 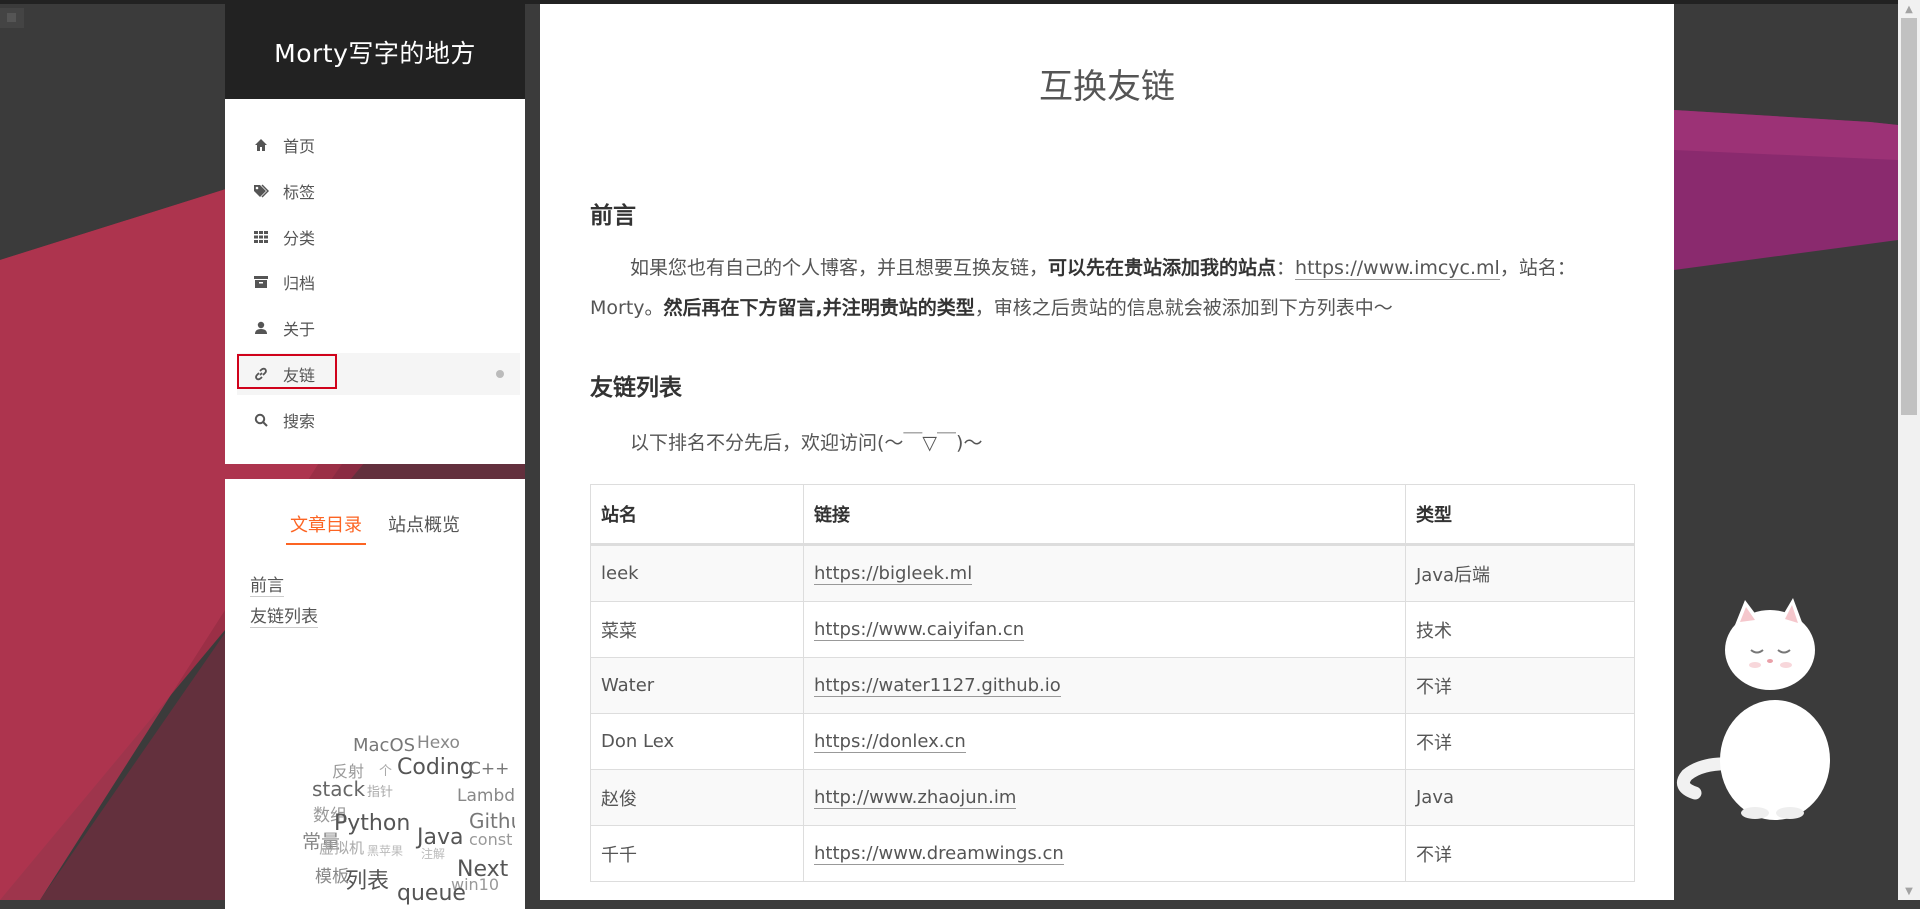 I want to click on cell-link: https://water1127.github.io, so click(x=1104, y=685).